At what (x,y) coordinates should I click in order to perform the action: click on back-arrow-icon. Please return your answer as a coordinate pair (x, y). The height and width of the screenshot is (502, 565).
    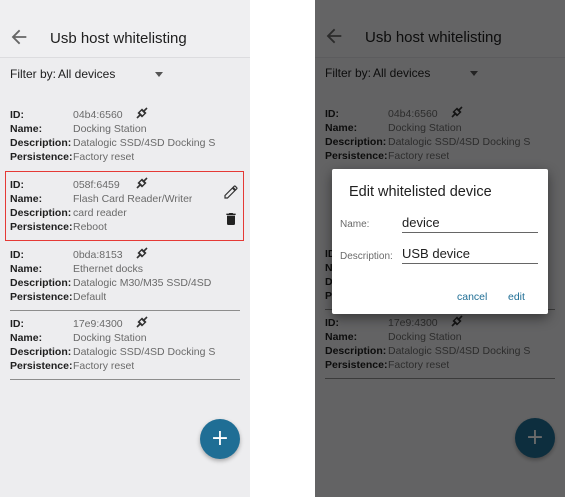
    Looking at the image, I should click on (19, 37).